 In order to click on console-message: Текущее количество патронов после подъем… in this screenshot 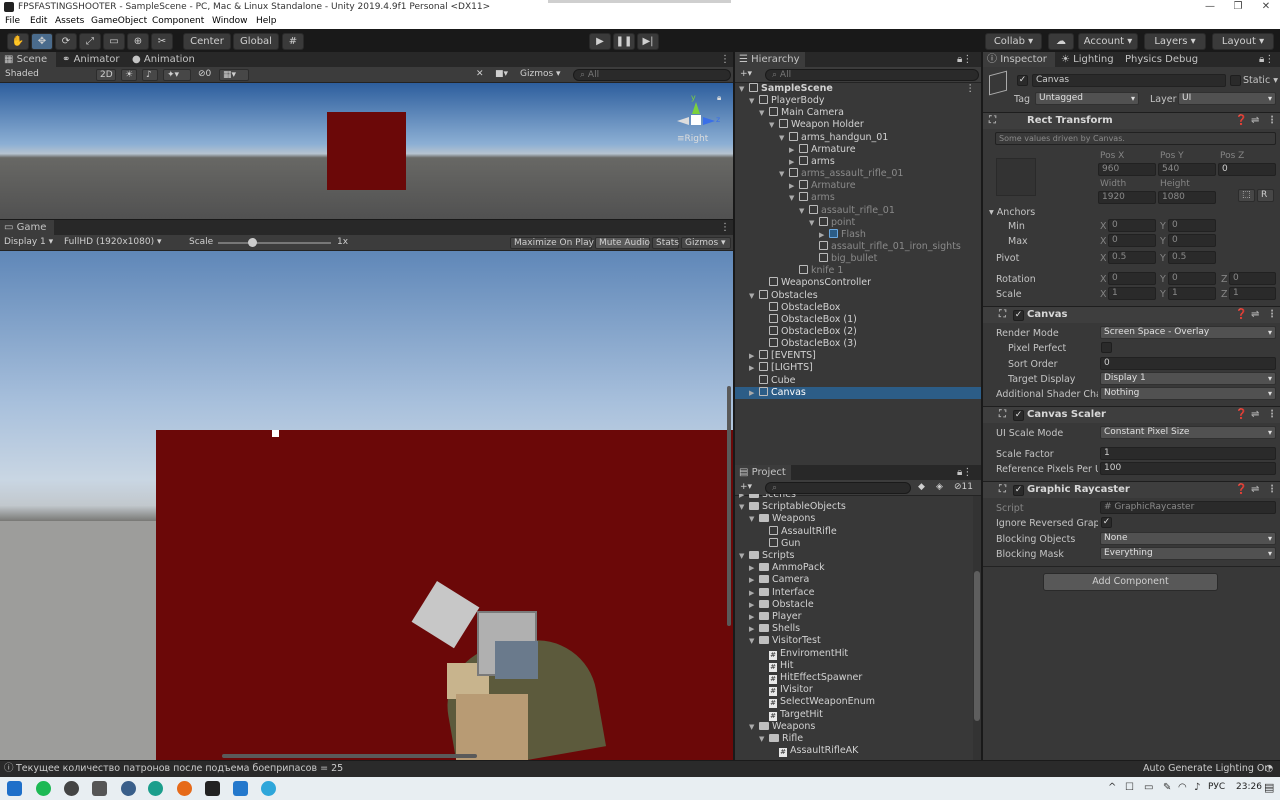, I will do `click(179, 769)`.